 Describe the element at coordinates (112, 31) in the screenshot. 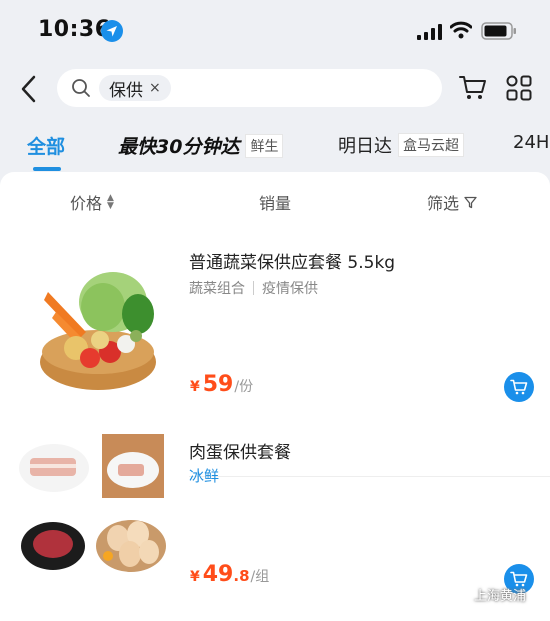

I see `location-arrow-icon` at that location.